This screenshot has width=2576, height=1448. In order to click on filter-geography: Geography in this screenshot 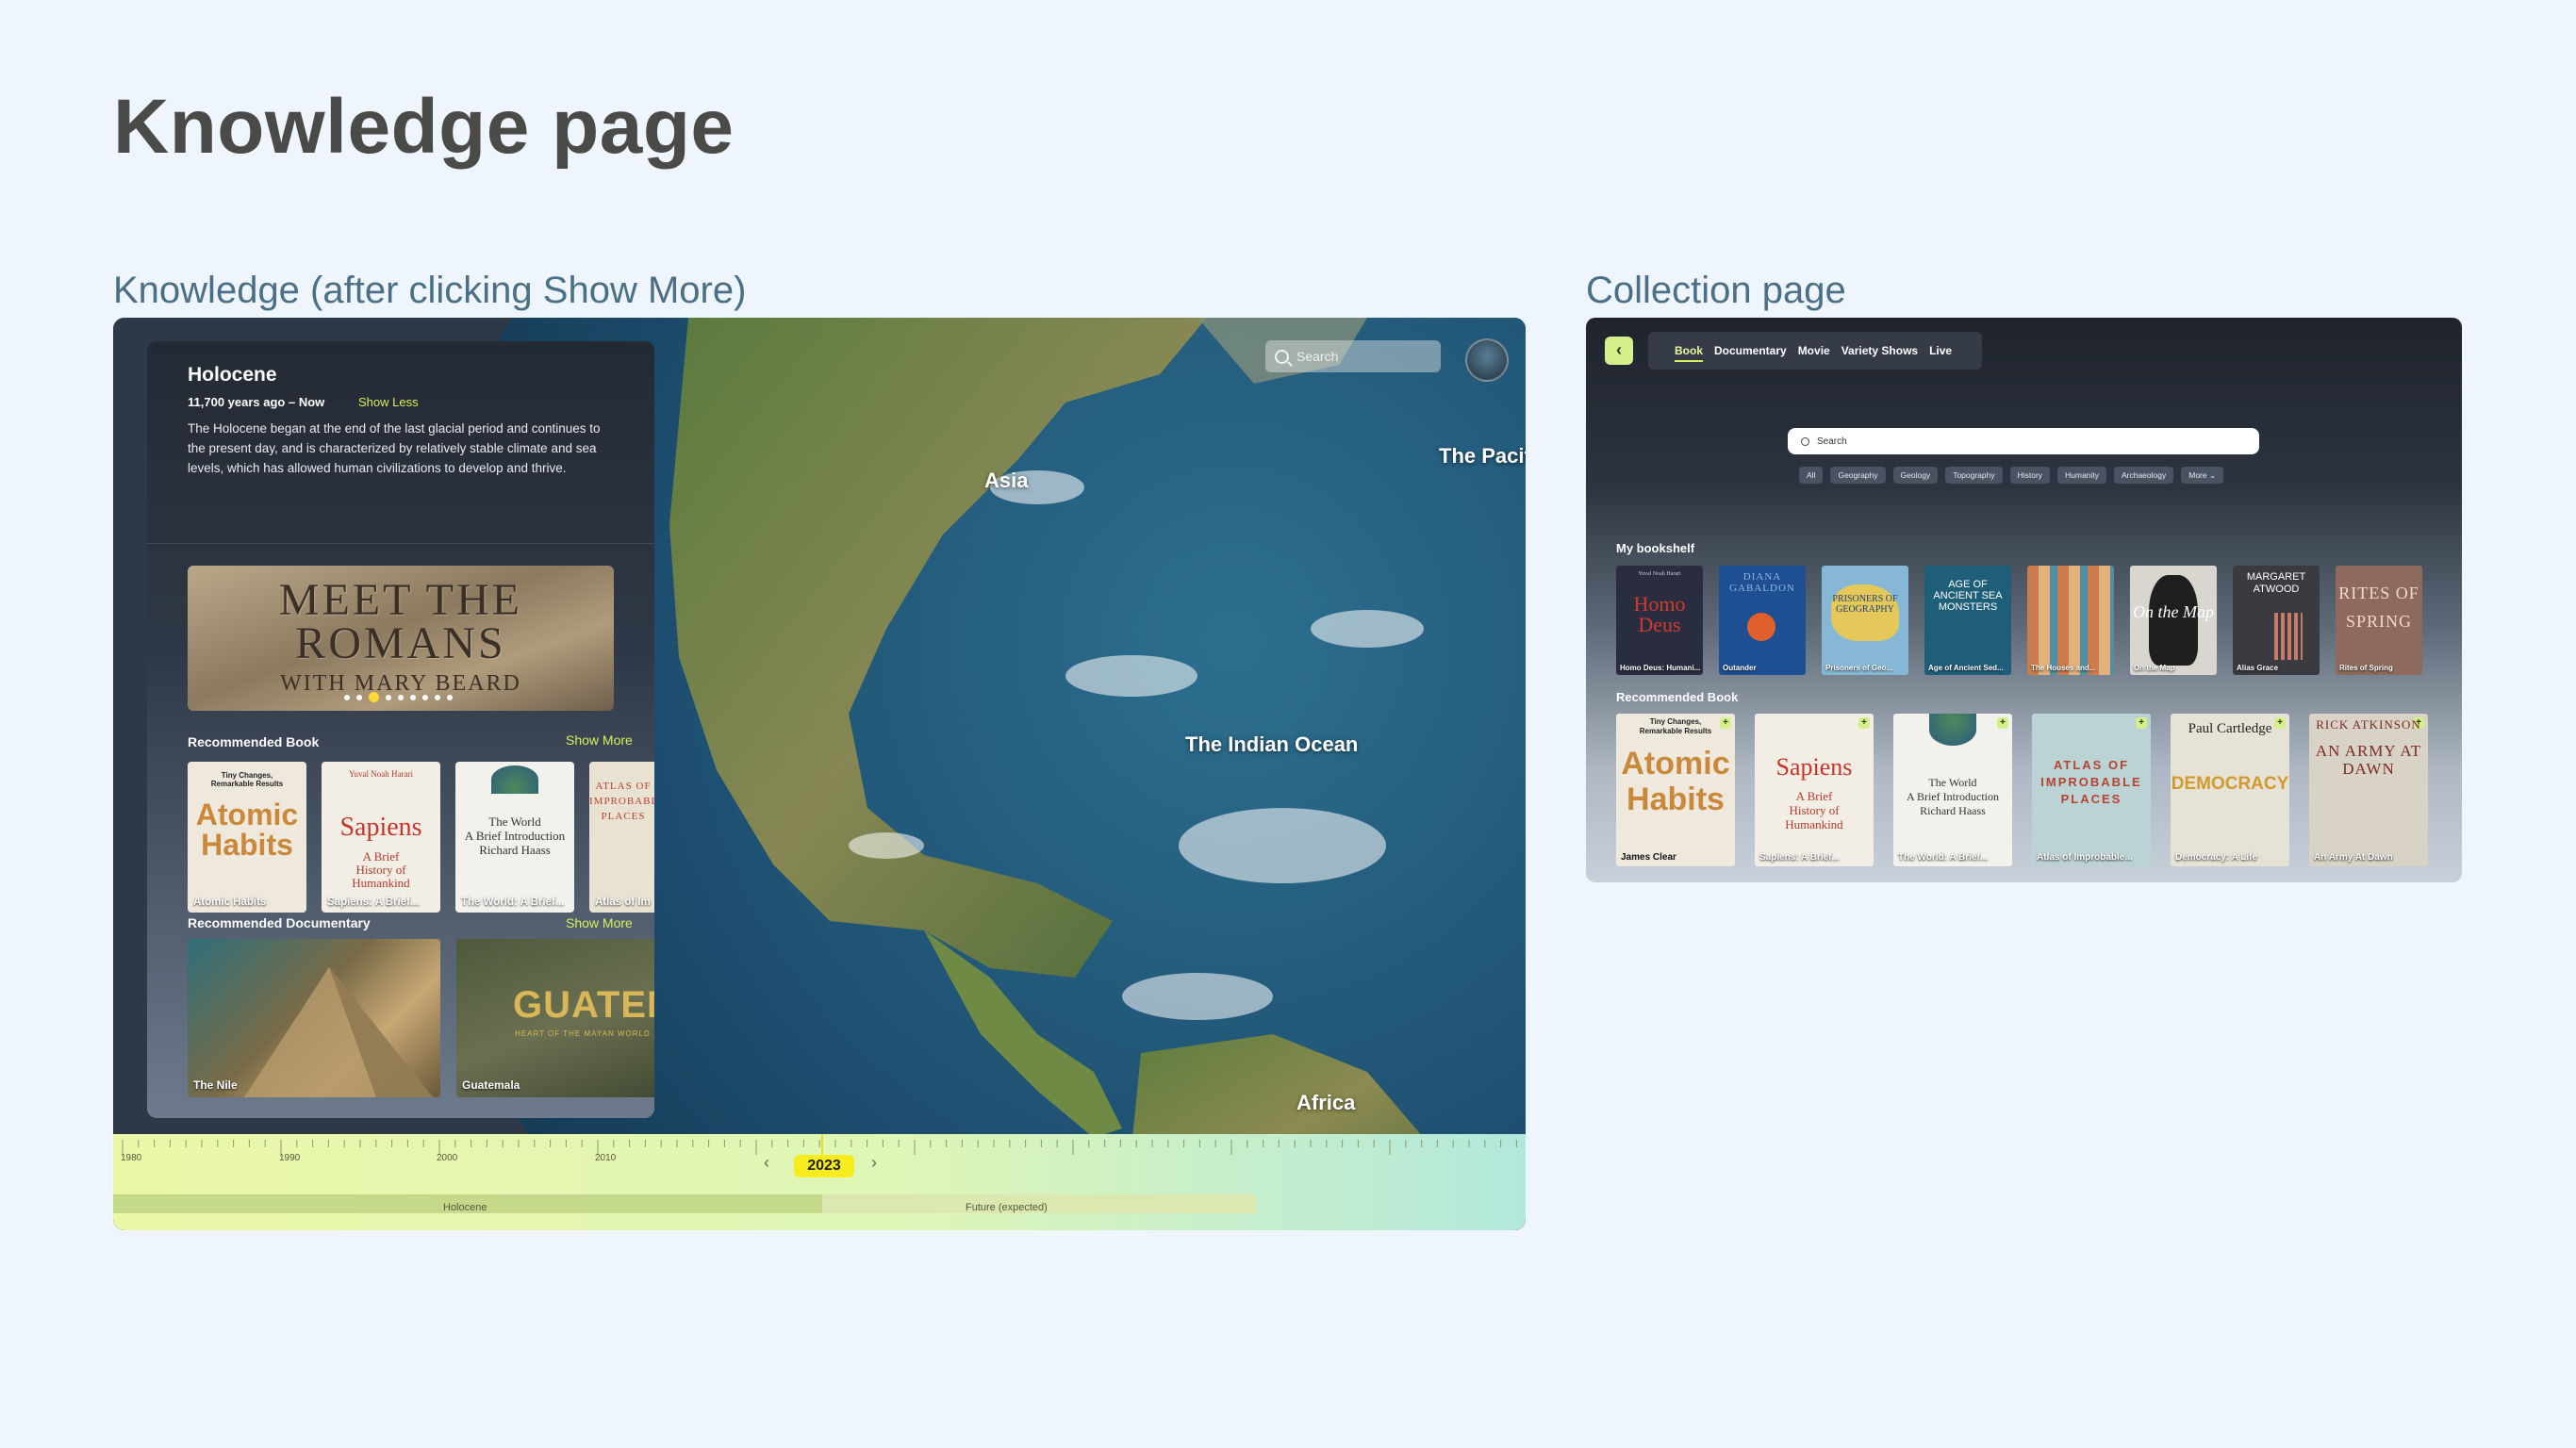, I will do `click(1858, 475)`.